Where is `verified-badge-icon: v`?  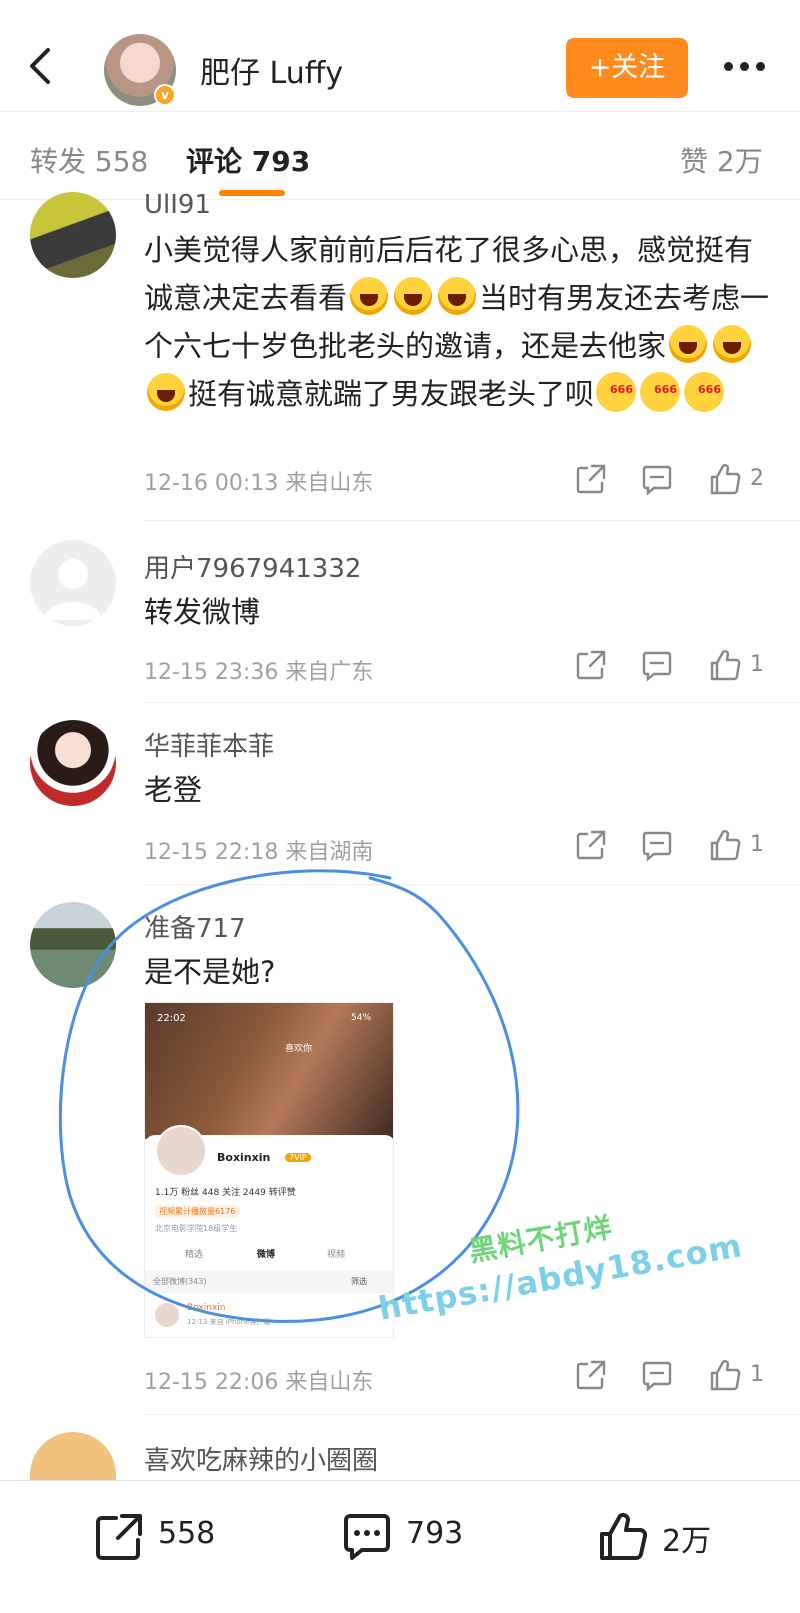
verified-badge-icon: v is located at coordinates (165, 95).